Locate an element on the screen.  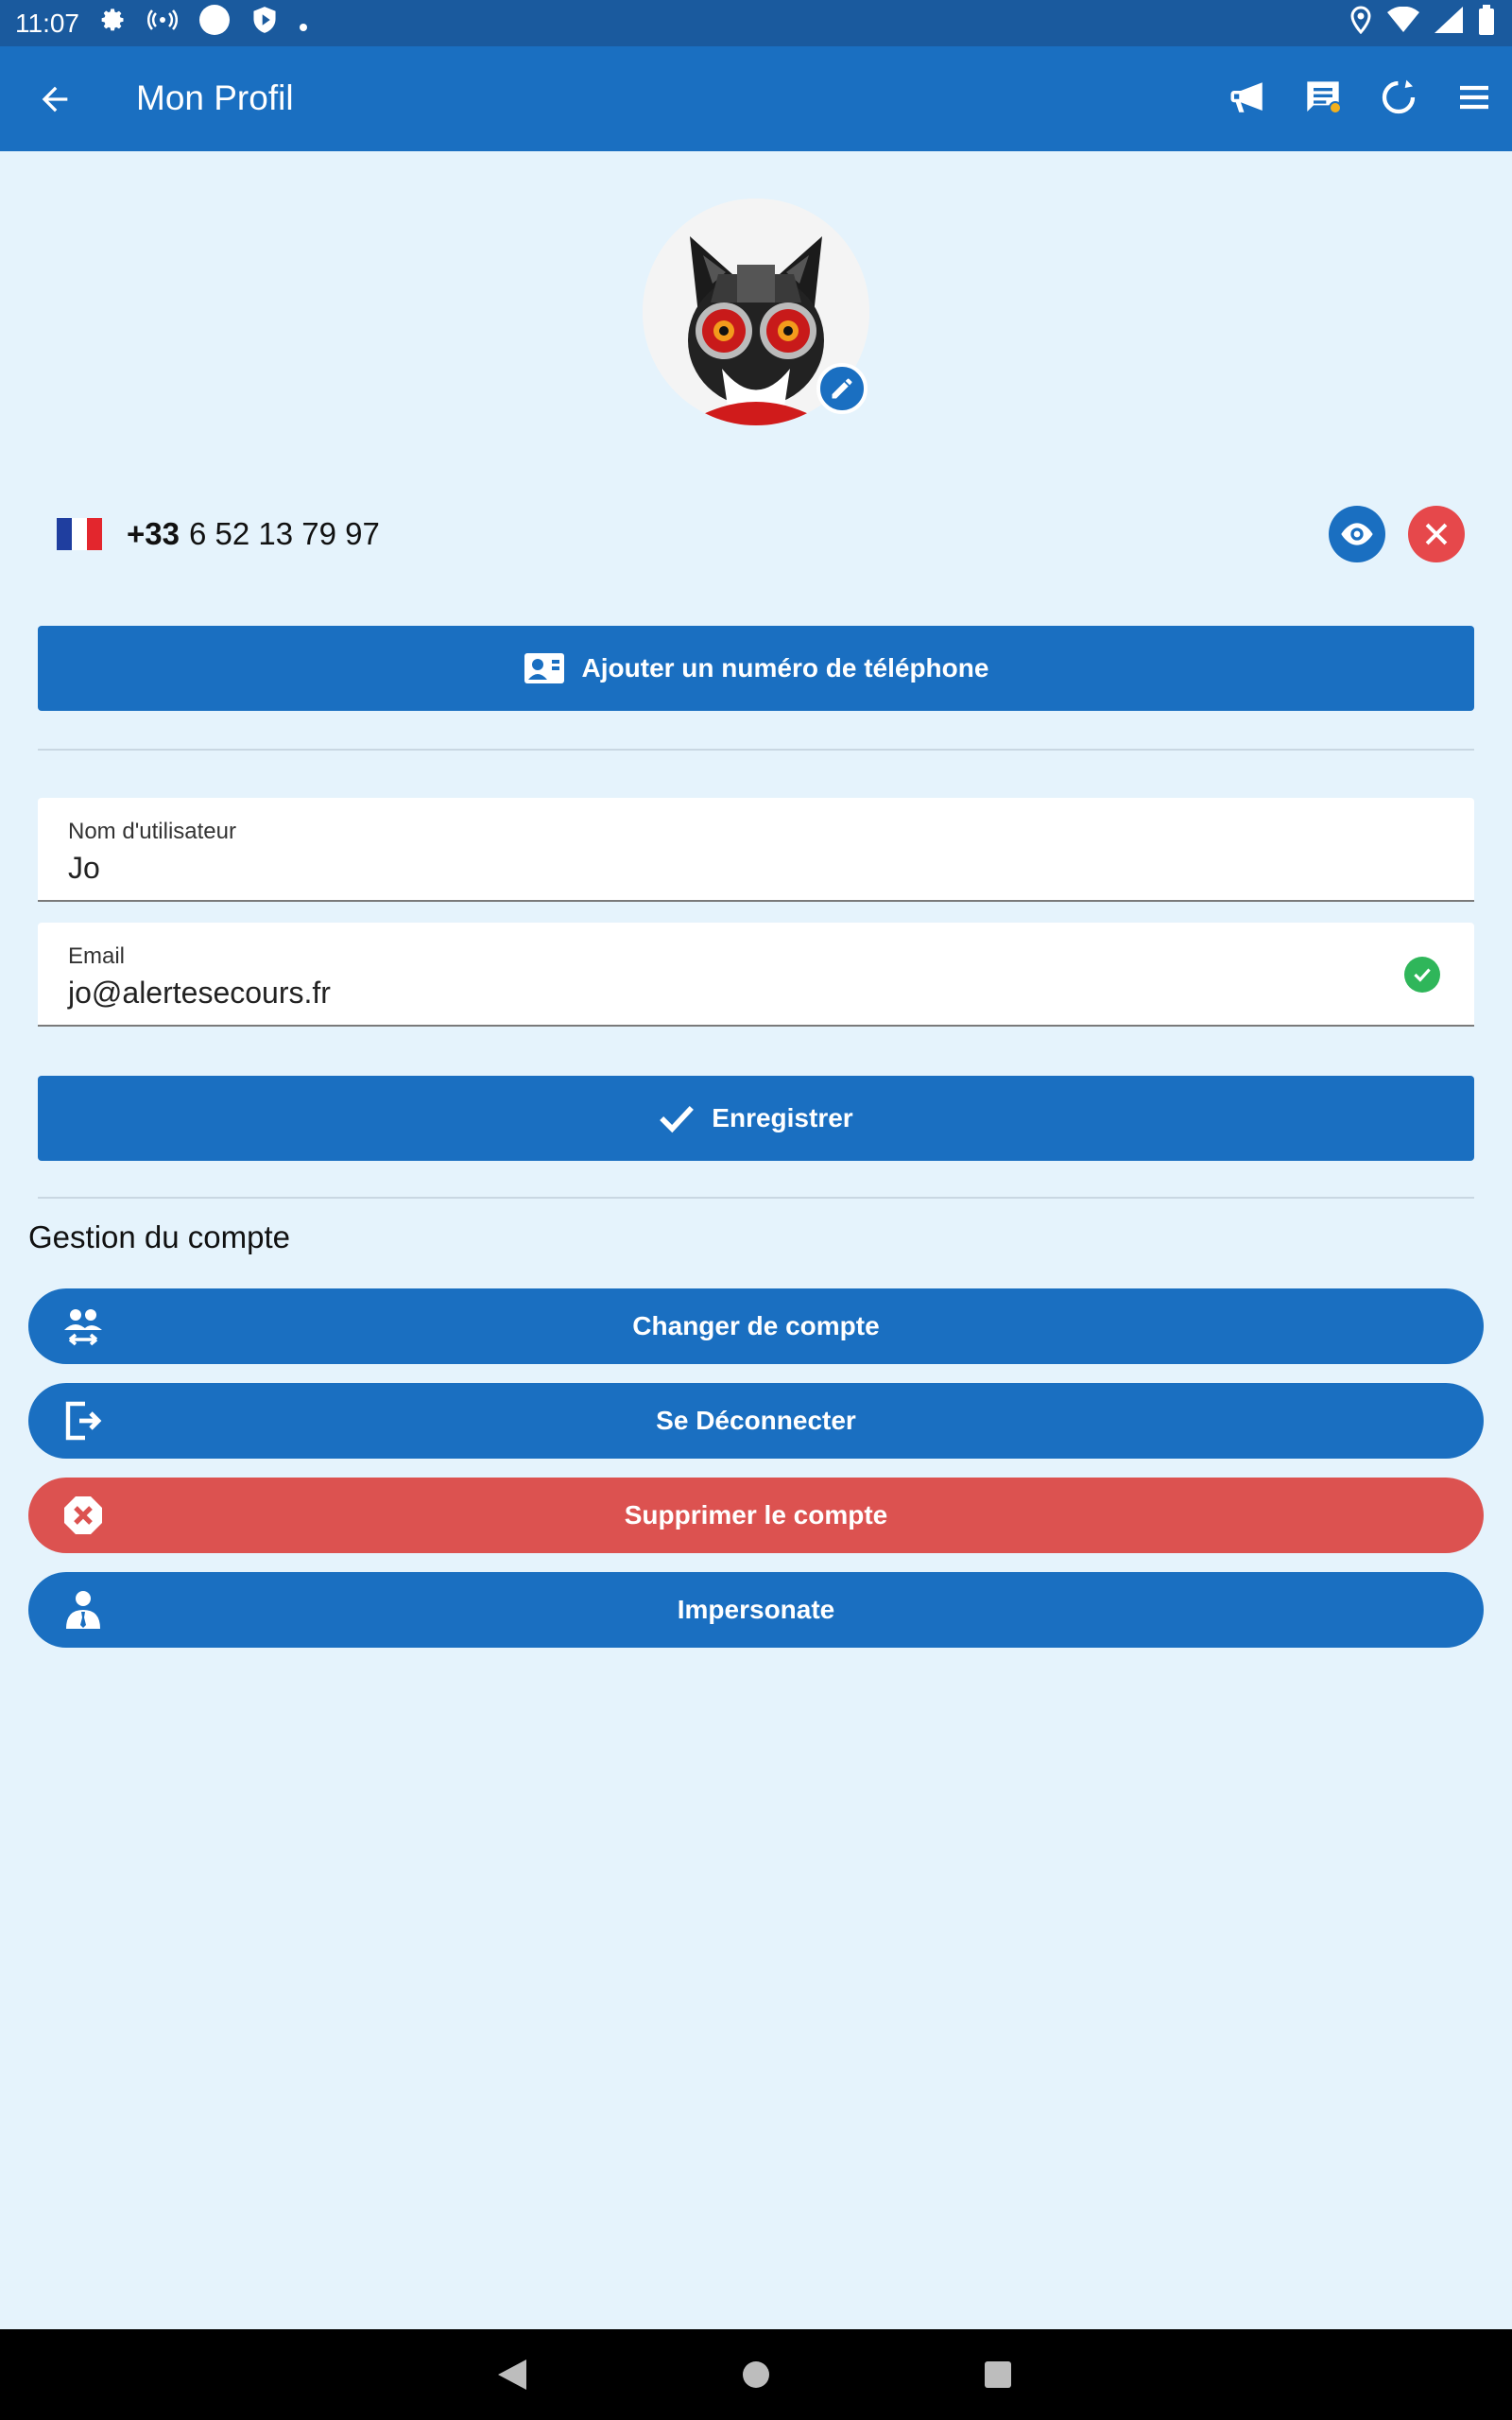
delete-account-label: Supprimer le compte is located at coordinates (756, 1515).